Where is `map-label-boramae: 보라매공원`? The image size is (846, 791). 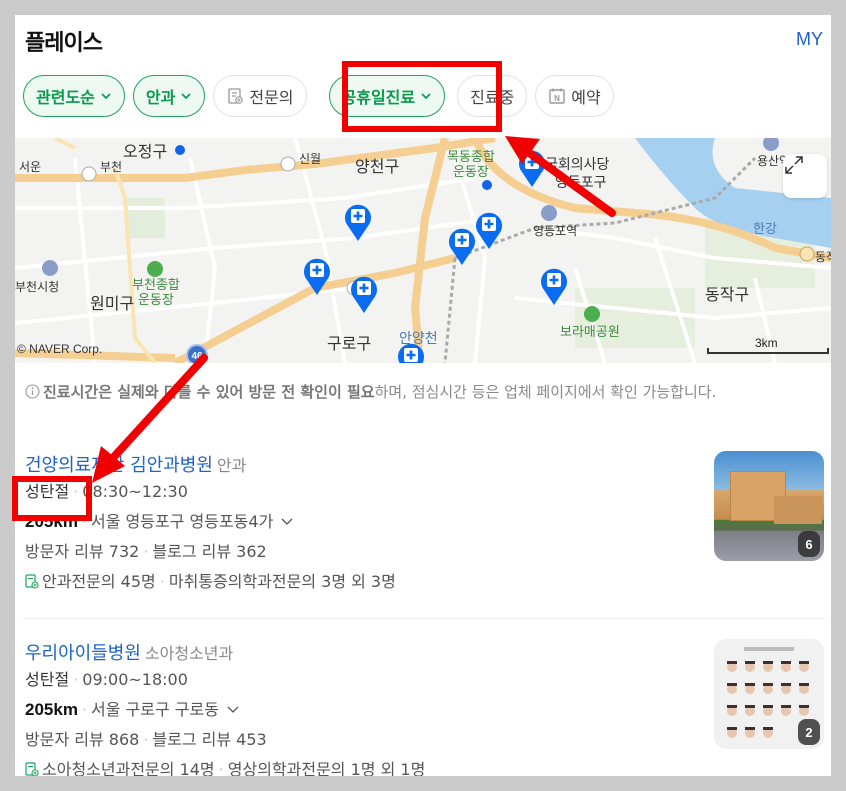 map-label-boramae: 보라매공원 is located at coordinates (590, 332).